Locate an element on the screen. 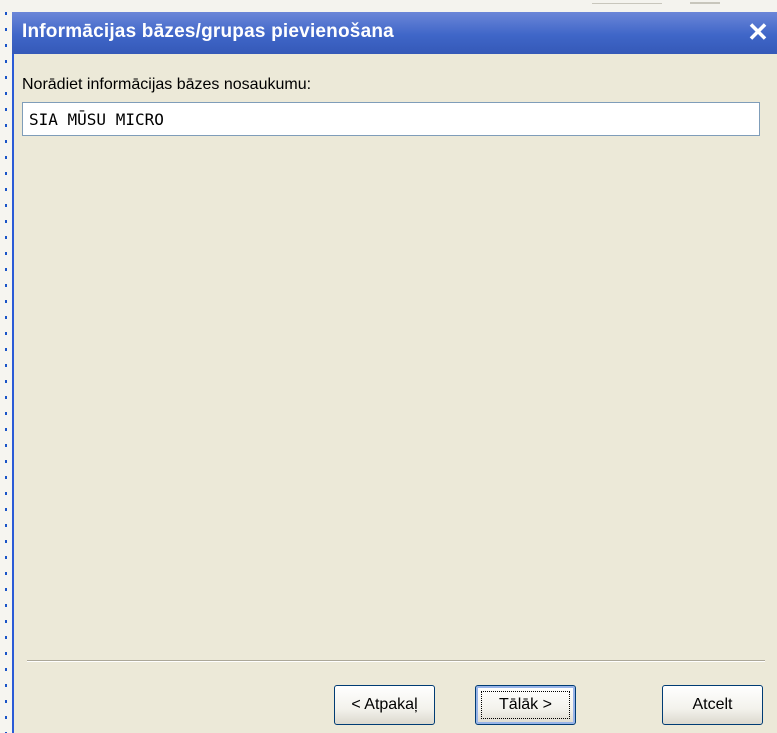  cancel-button: Atcelt is located at coordinates (712, 705).